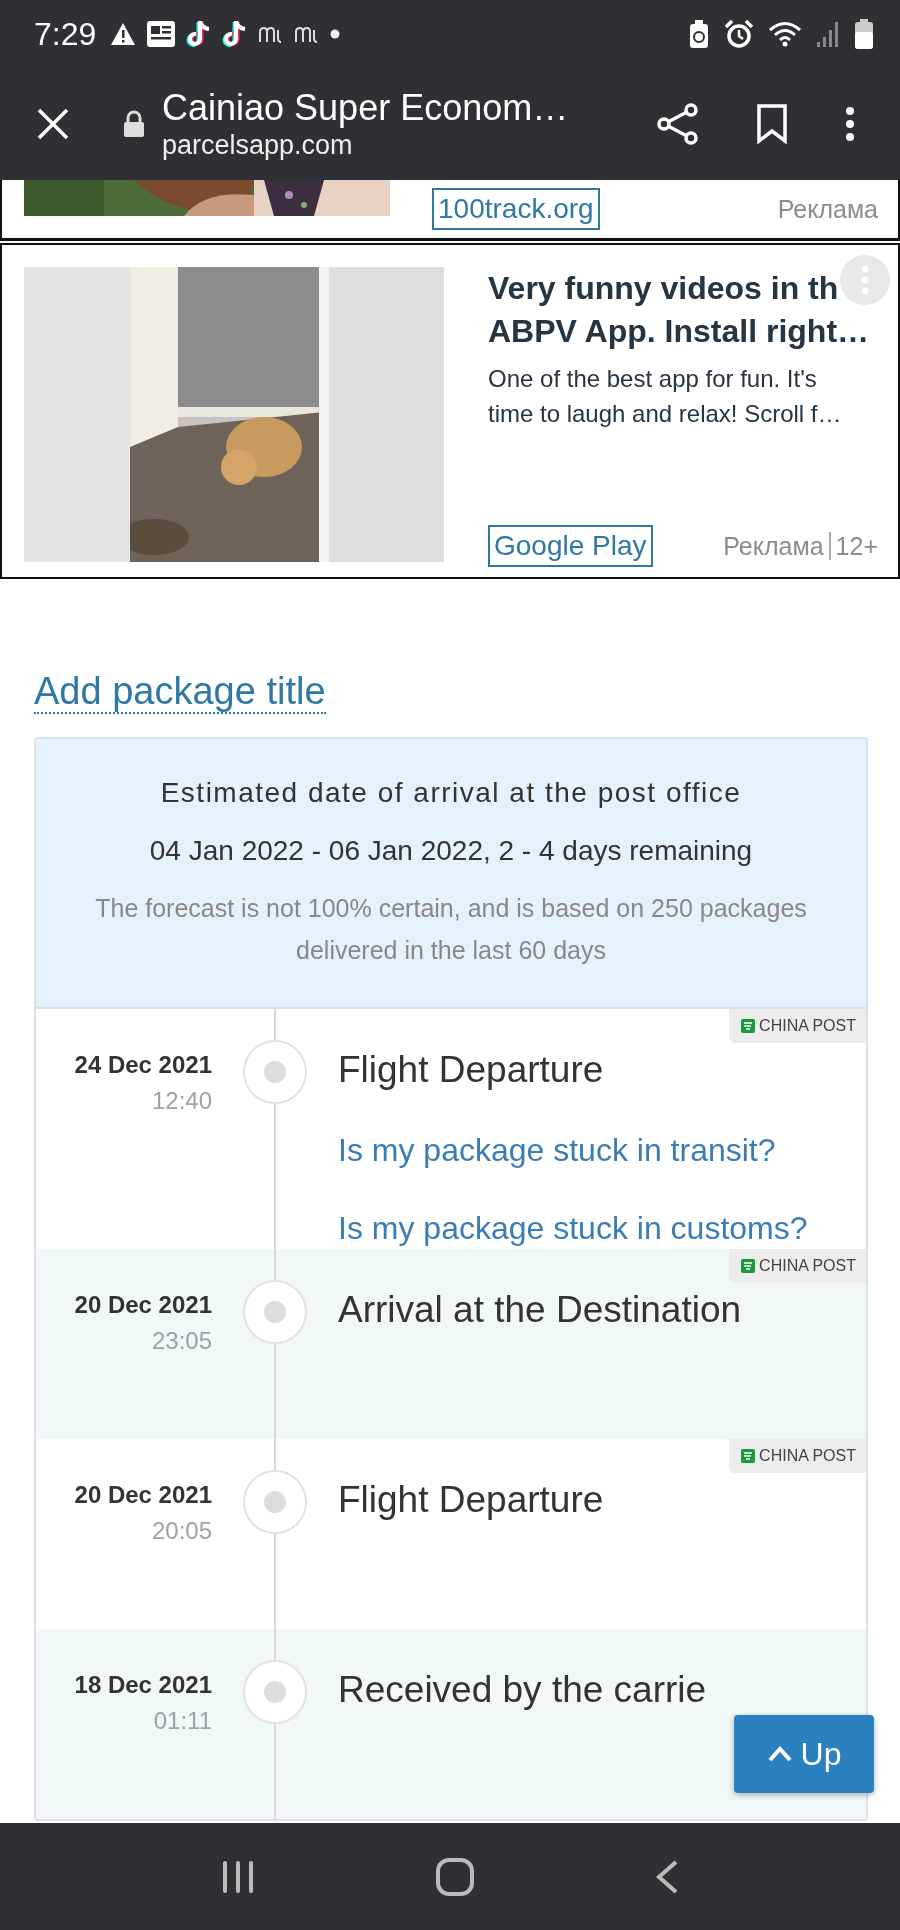  I want to click on forecast-heading: Estimated date of arrival at the post office, so click(451, 793).